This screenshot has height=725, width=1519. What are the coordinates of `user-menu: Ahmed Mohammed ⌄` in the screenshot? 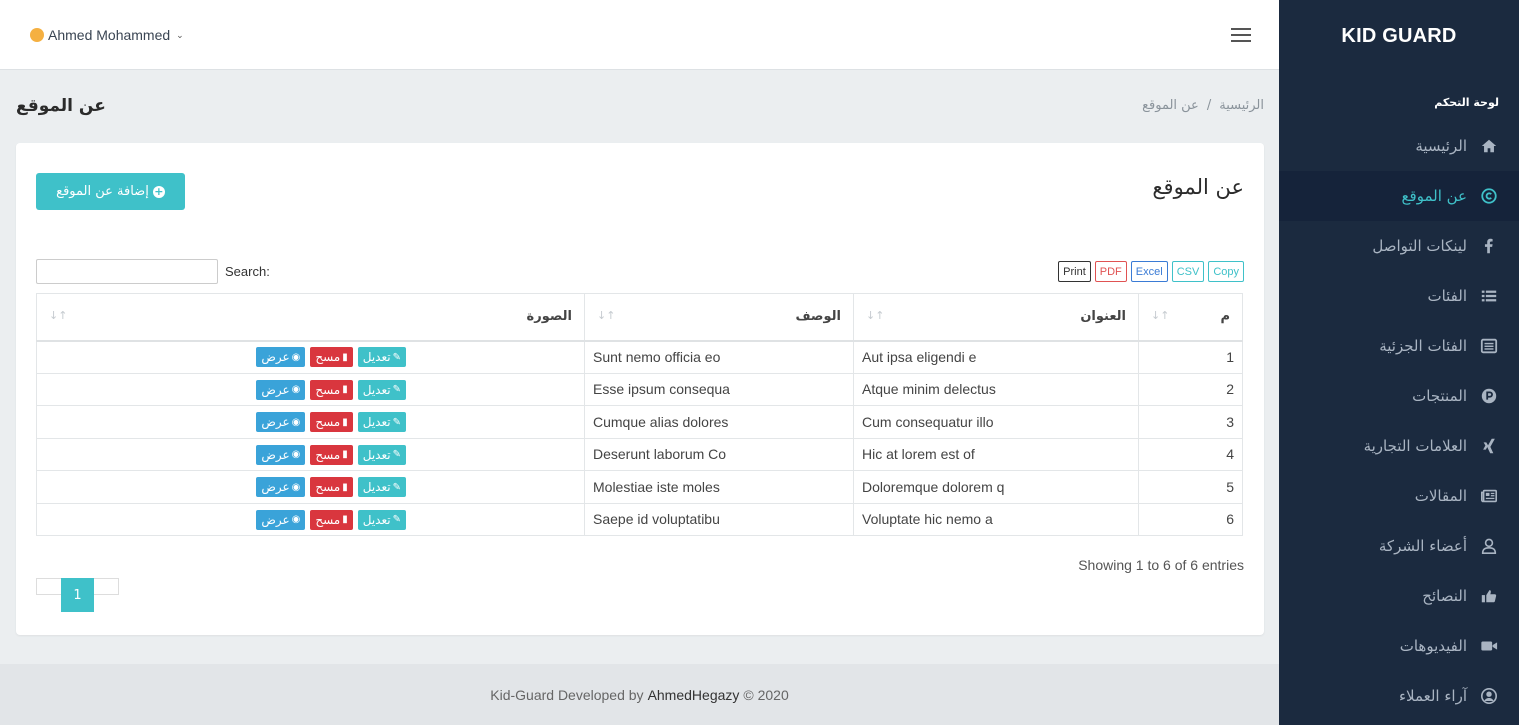 It's located at (107, 35).